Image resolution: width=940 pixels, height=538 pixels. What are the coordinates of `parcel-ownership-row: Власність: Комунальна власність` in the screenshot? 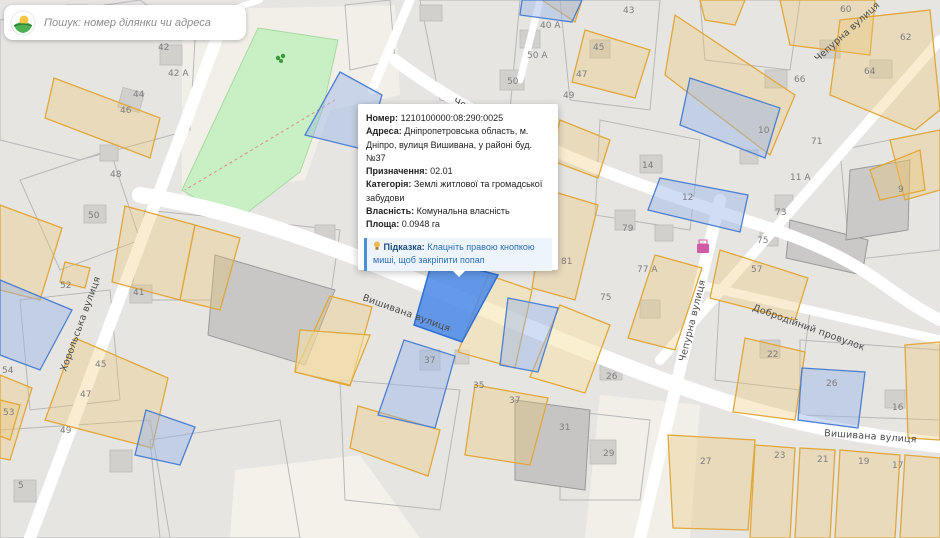 It's located at (458, 211).